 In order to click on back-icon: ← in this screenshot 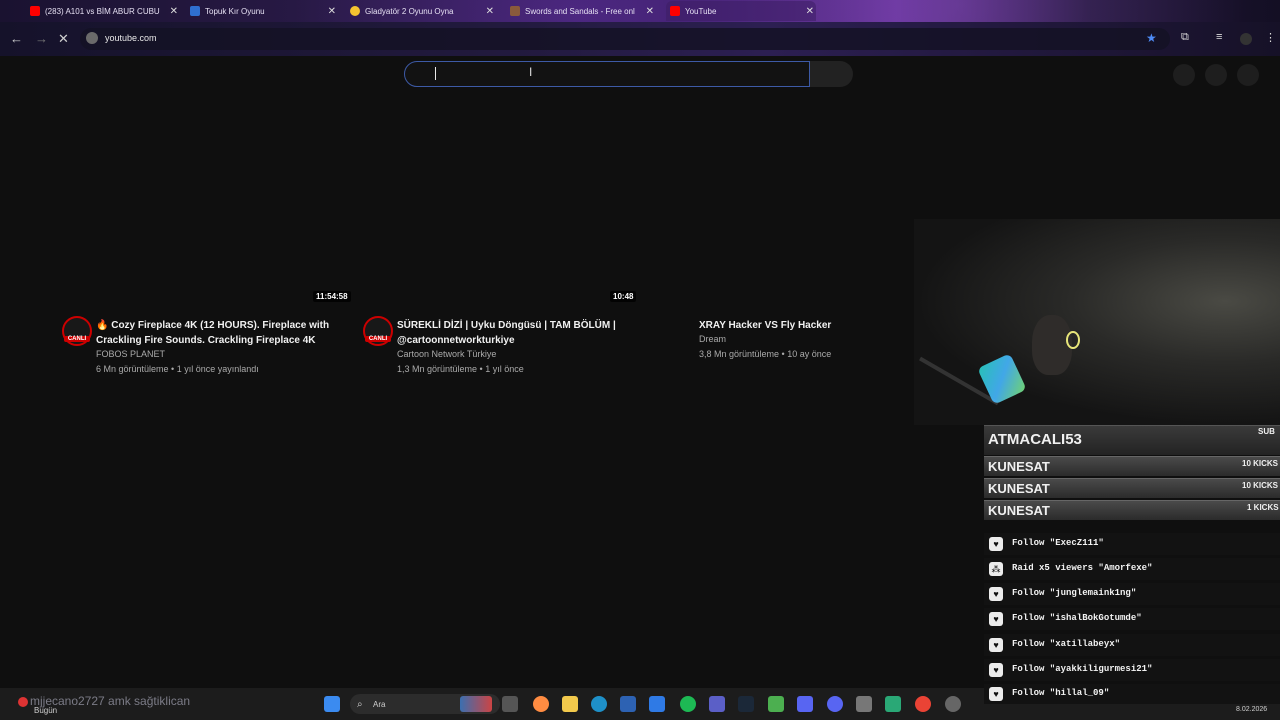, I will do `click(16, 38)`.